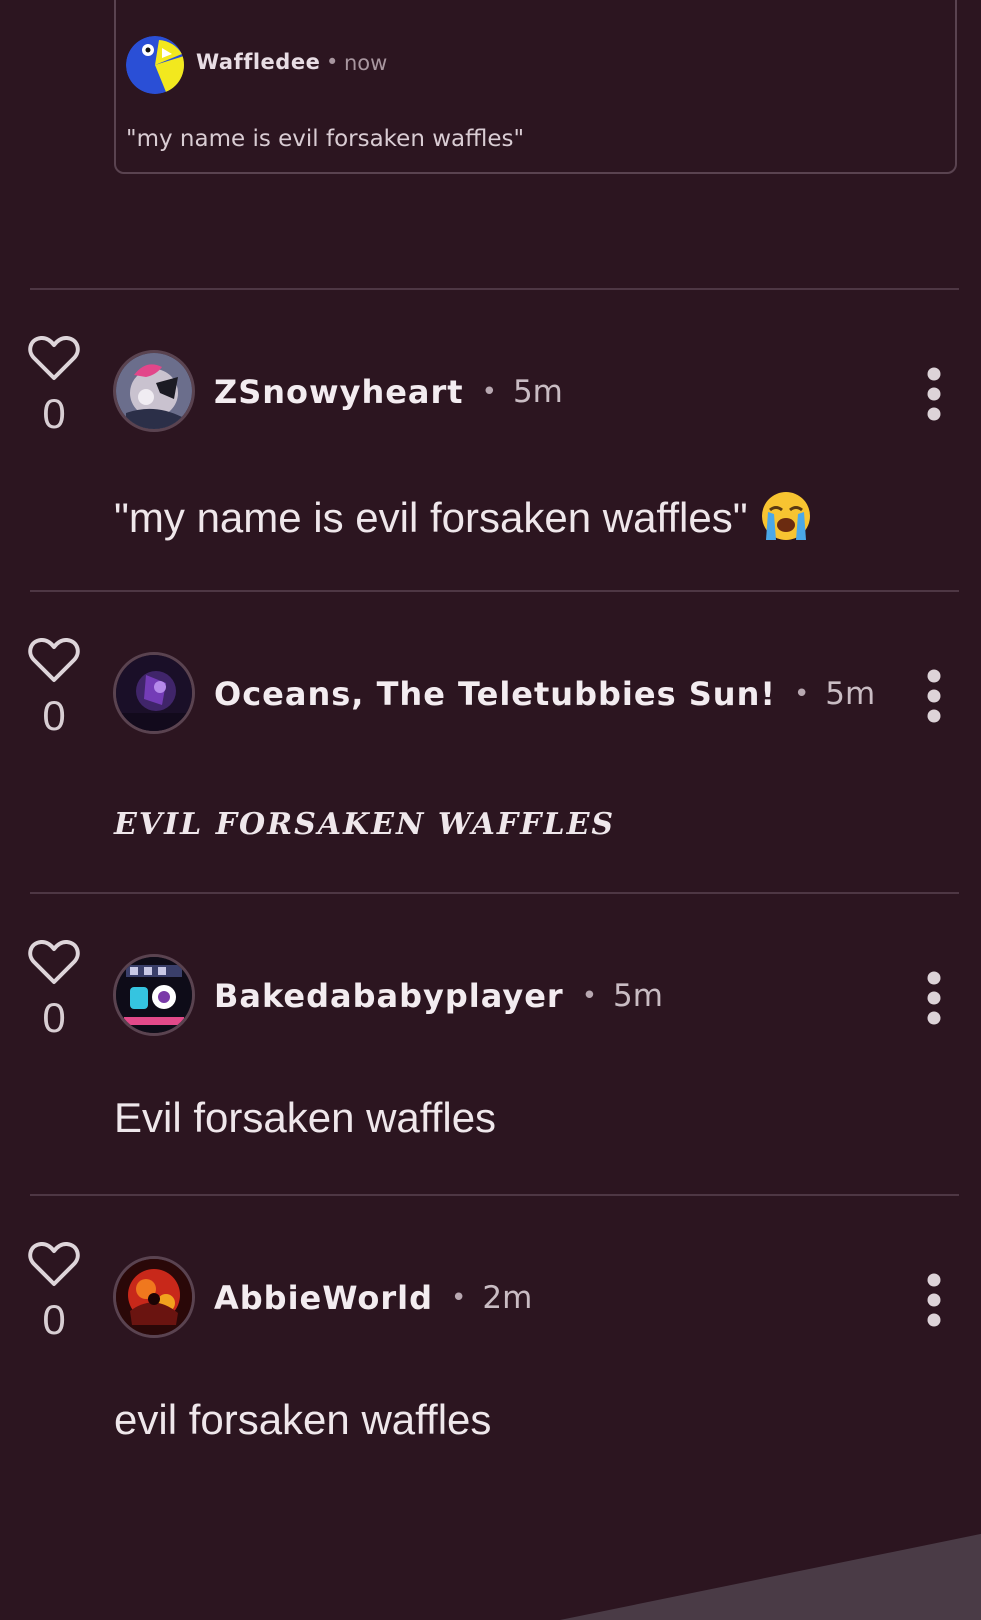  What do you see at coordinates (366, 63) in the screenshot?
I see `quoted-timestamp: now` at bounding box center [366, 63].